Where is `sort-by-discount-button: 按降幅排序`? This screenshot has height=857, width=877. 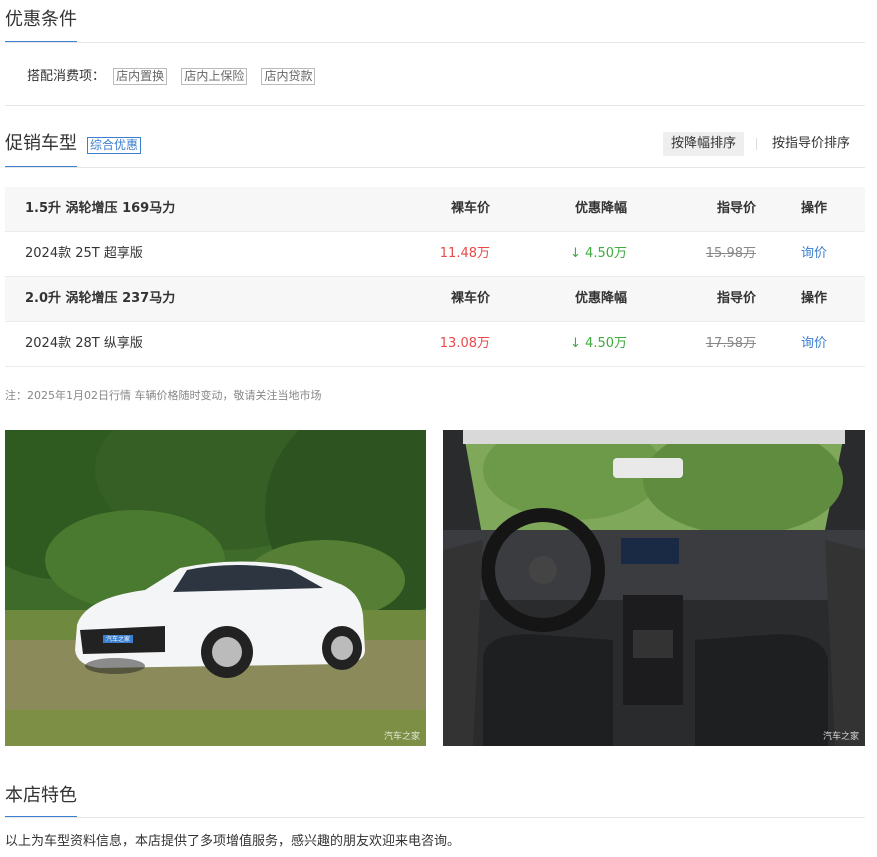
sort-by-discount-button: 按降幅排序 is located at coordinates (704, 144).